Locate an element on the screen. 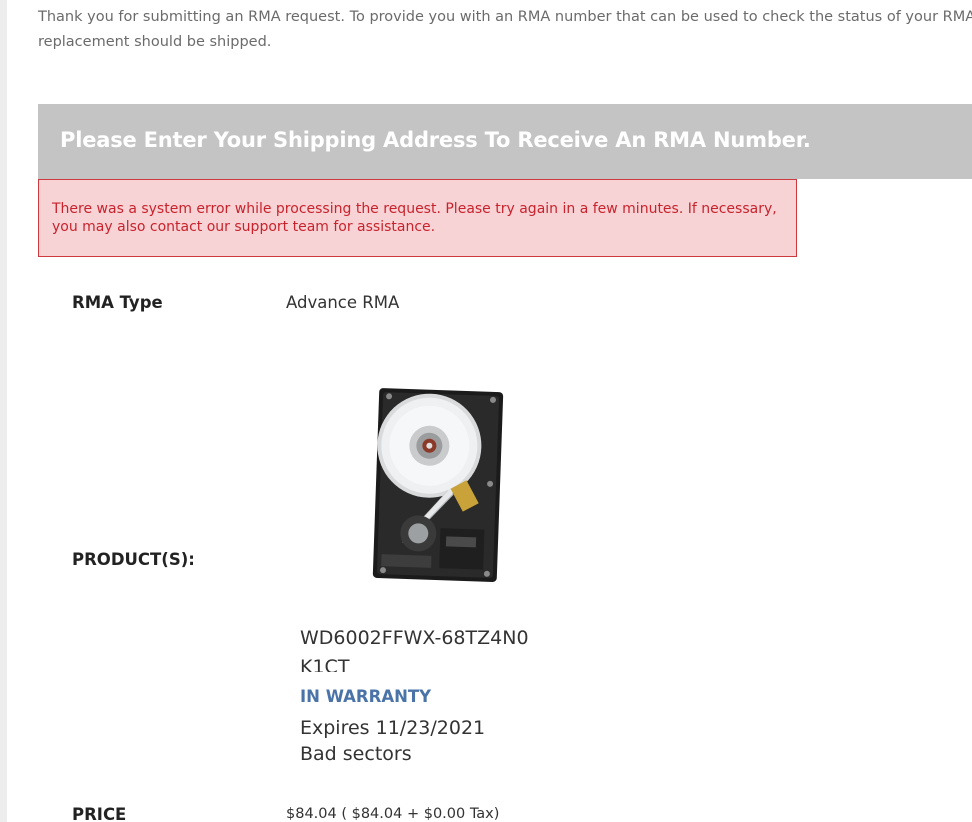 This screenshot has width=972, height=822. price-value: $84.04 ( $84.04 + $0.00 Tax) is located at coordinates (393, 814).